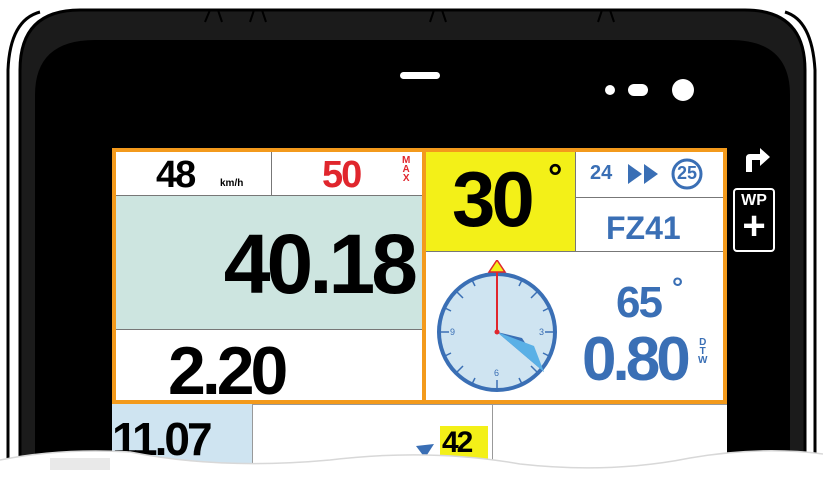 The width and height of the screenshot is (823, 477). I want to click on secondary-distance-cell: 2.20, so click(269, 369).